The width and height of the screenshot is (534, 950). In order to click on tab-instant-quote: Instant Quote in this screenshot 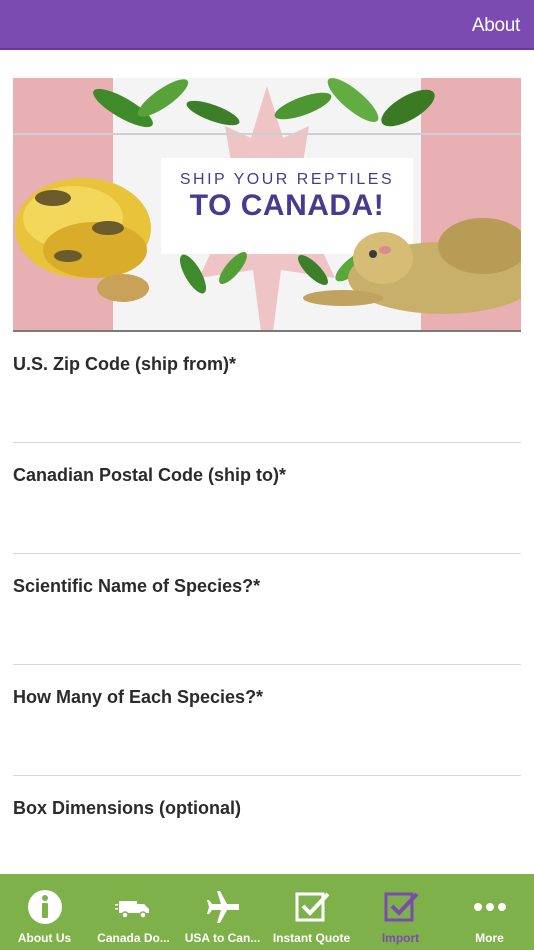, I will do `click(311, 912)`.